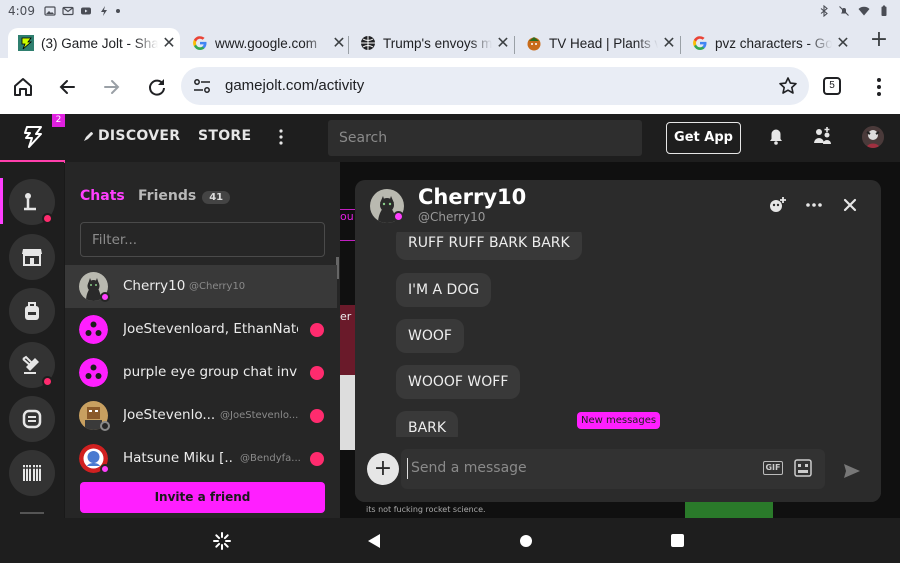  What do you see at coordinates (58, 120) in the screenshot?
I see `notification-count-badge: 2` at bounding box center [58, 120].